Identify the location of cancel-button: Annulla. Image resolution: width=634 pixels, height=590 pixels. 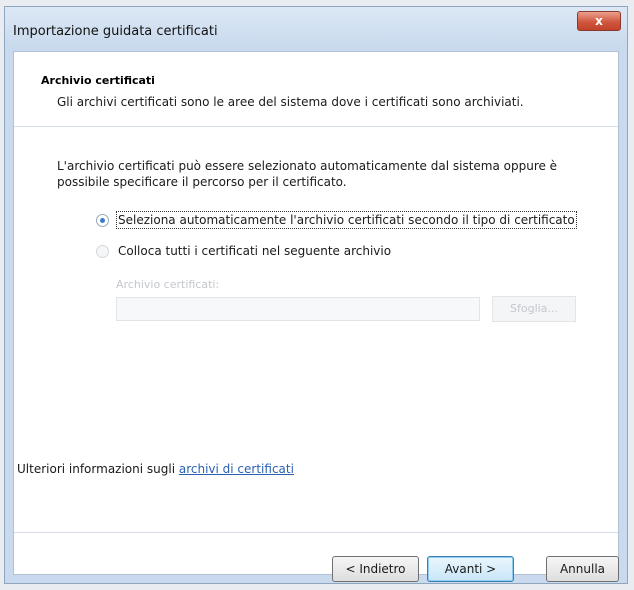
(582, 569).